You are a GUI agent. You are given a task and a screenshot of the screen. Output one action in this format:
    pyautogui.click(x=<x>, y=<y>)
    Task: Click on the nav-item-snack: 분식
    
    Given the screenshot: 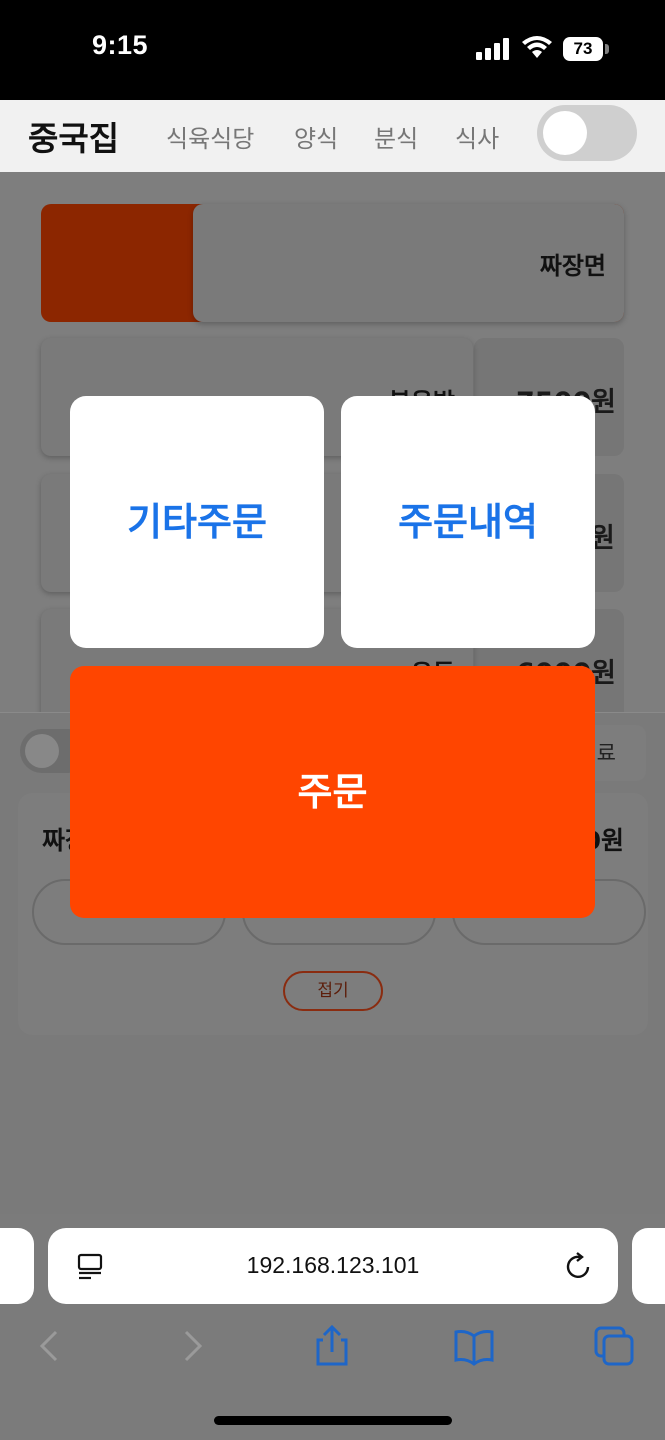 What is the action you would take?
    pyautogui.click(x=396, y=136)
    